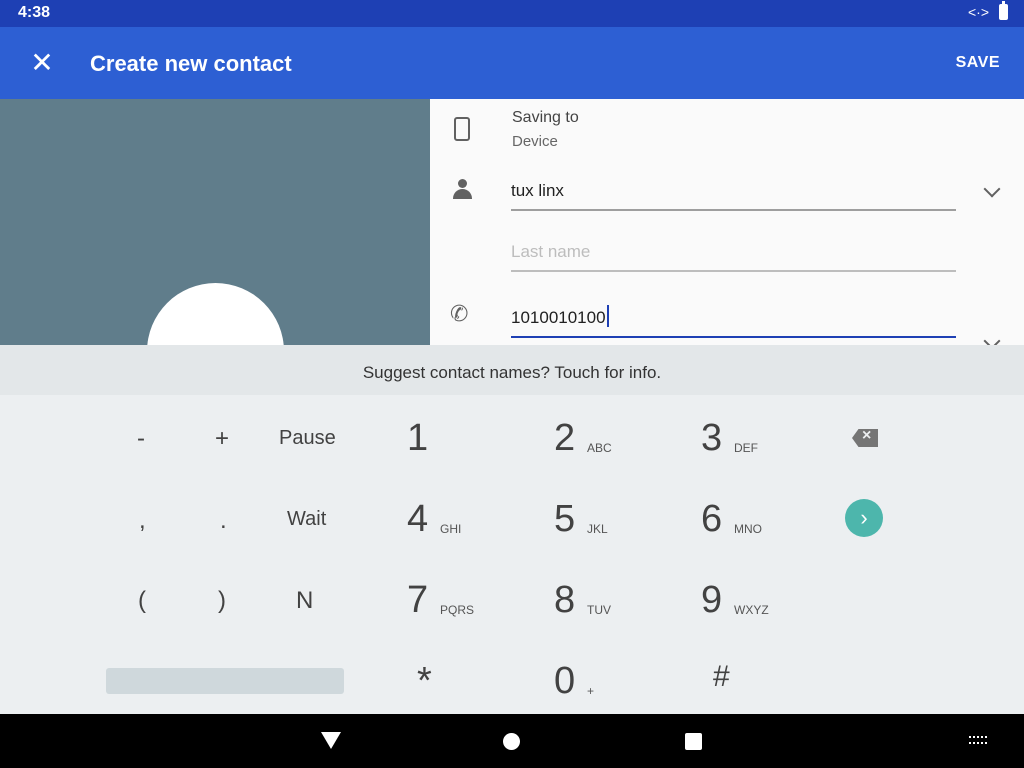 Image resolution: width=1024 pixels, height=768 pixels. Describe the element at coordinates (711, 438) in the screenshot. I see `key-3: 3` at that location.